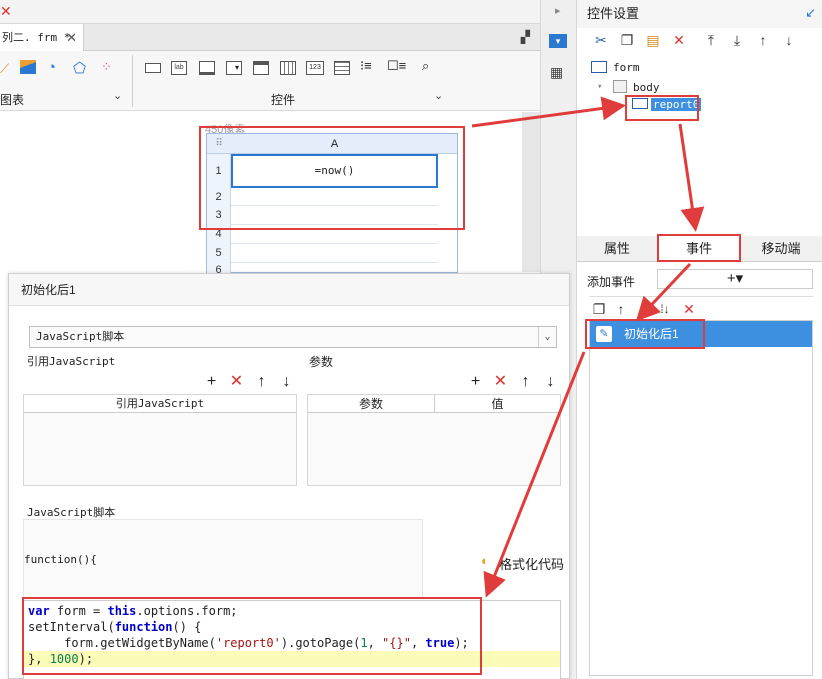 The height and width of the screenshot is (679, 822). Describe the element at coordinates (599, 309) in the screenshot. I see `copy-event-icon: ❐` at that location.